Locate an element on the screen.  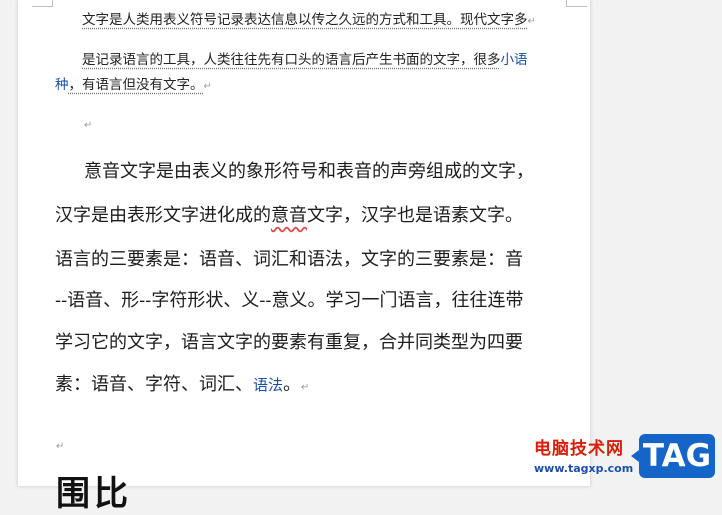
paragraph-3-line-4: --语音、形--字符形状、义--意义。学习一门语言，往往连带 is located at coordinates (305, 299).